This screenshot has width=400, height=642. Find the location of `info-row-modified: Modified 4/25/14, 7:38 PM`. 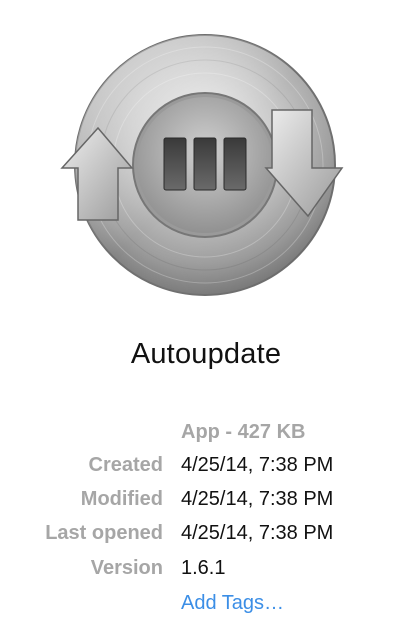

info-row-modified: Modified 4/25/14, 7:38 PM is located at coordinates (200, 503).